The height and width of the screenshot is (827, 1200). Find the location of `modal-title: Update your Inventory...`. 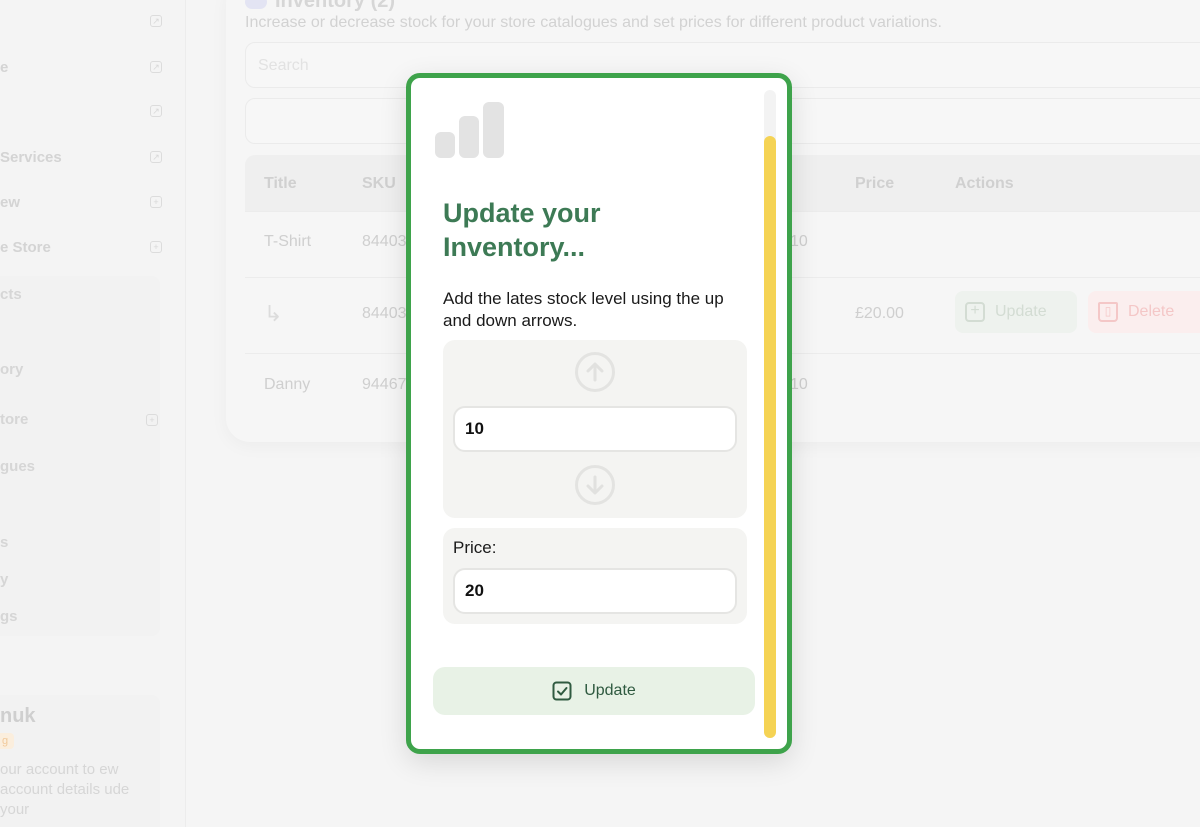

modal-title: Update your Inventory... is located at coordinates (522, 230).